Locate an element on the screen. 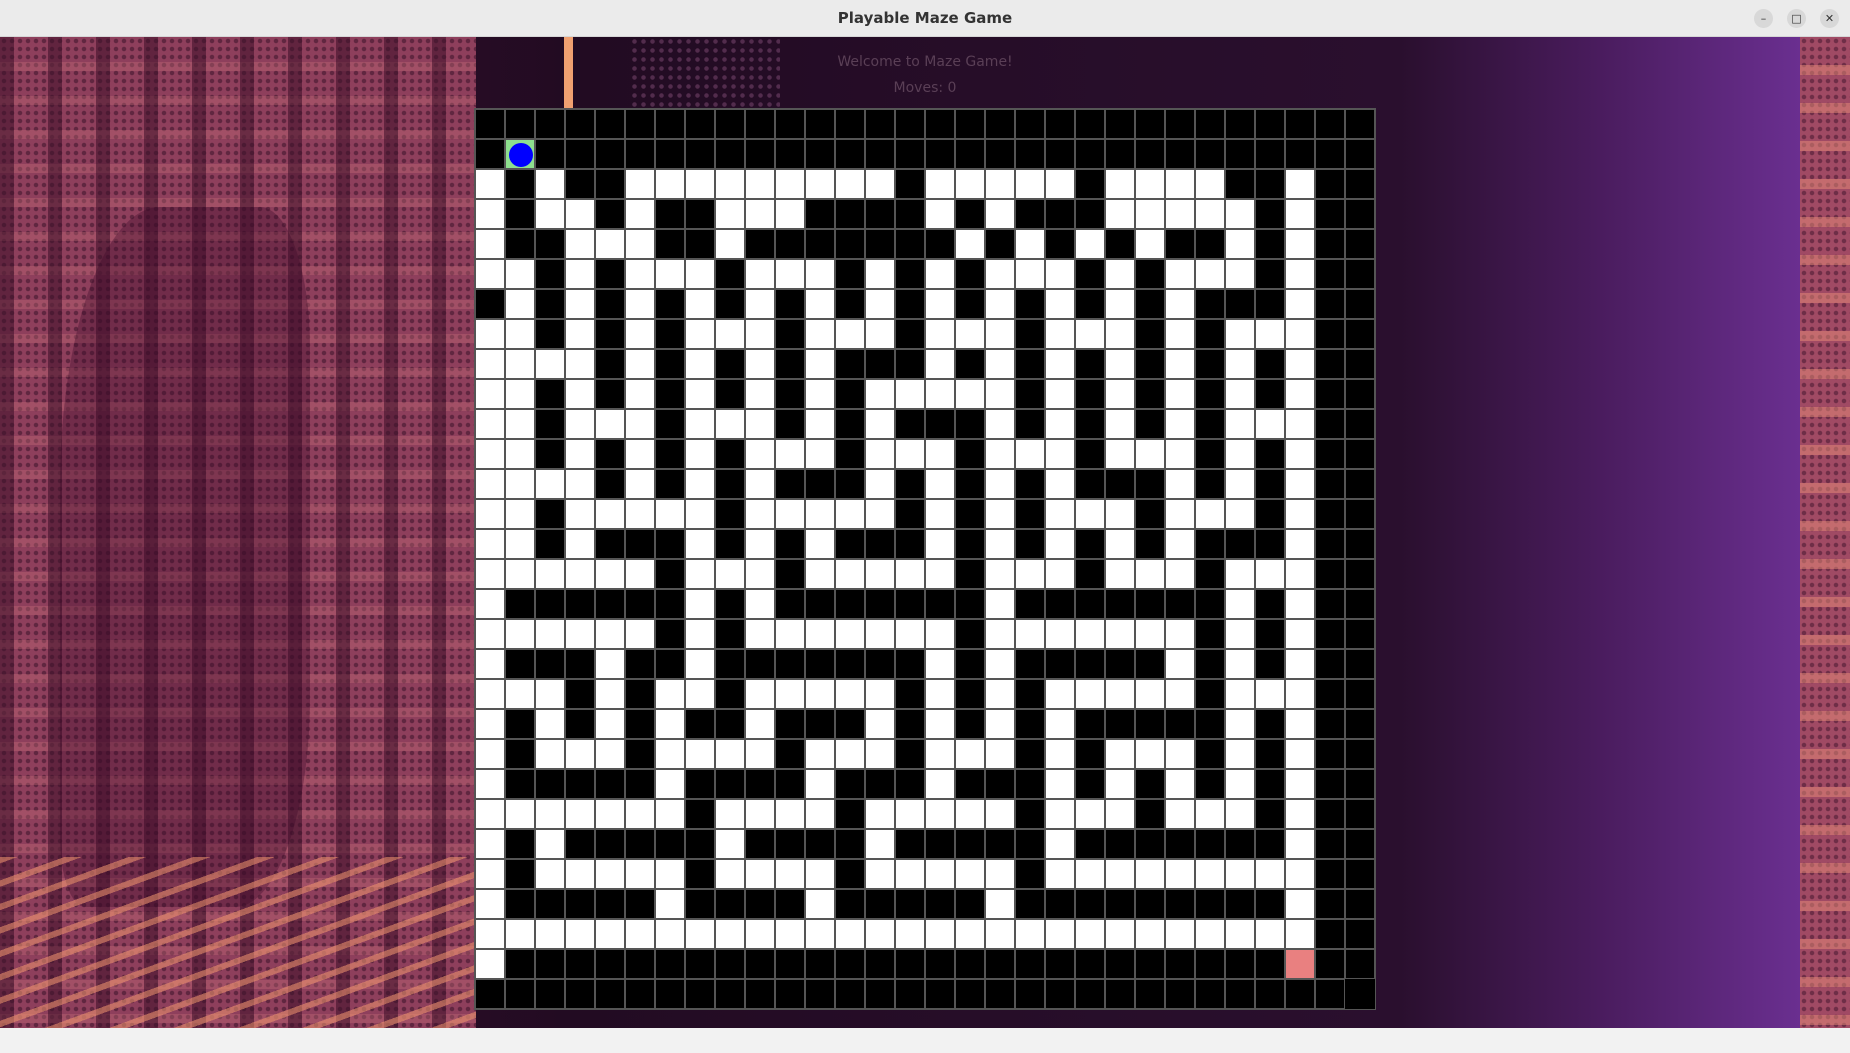 The width and height of the screenshot is (1850, 1053). maximize-icon: □ is located at coordinates (1796, 18).